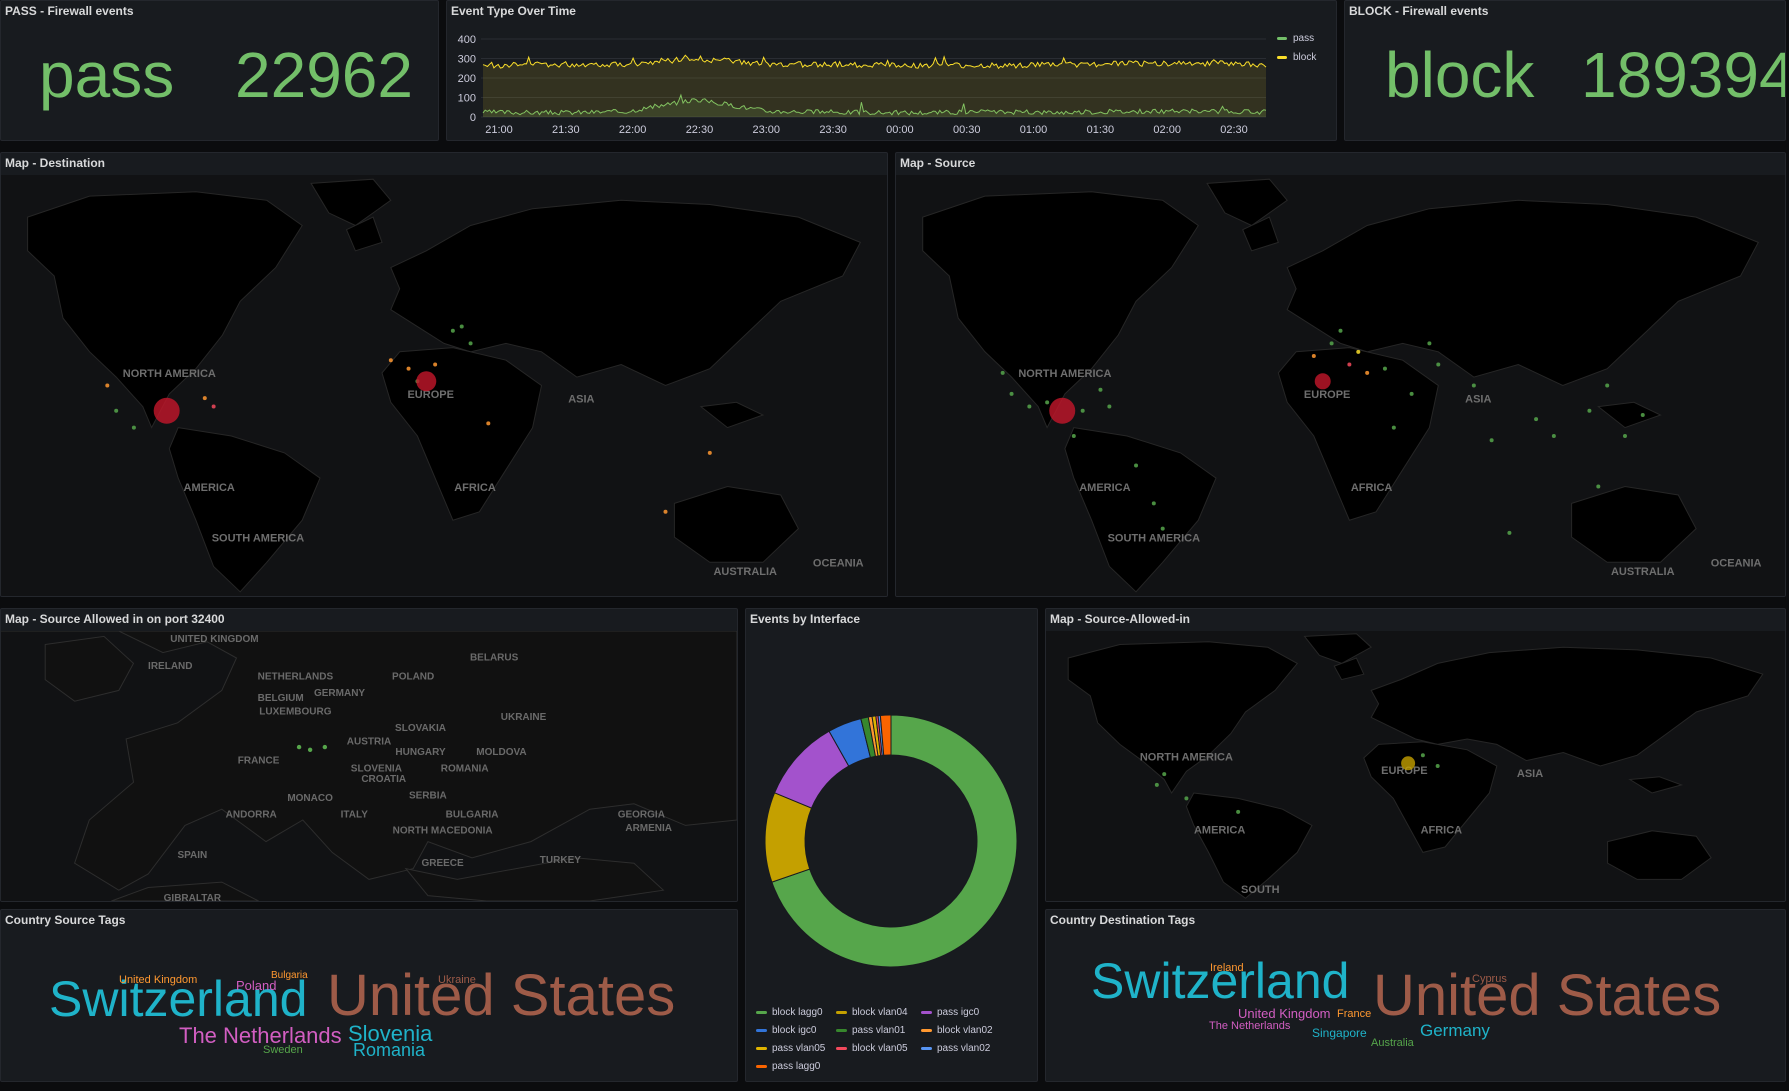 This screenshot has width=1789, height=1091. I want to click on map-source-title: Map - Source, so click(937, 163).